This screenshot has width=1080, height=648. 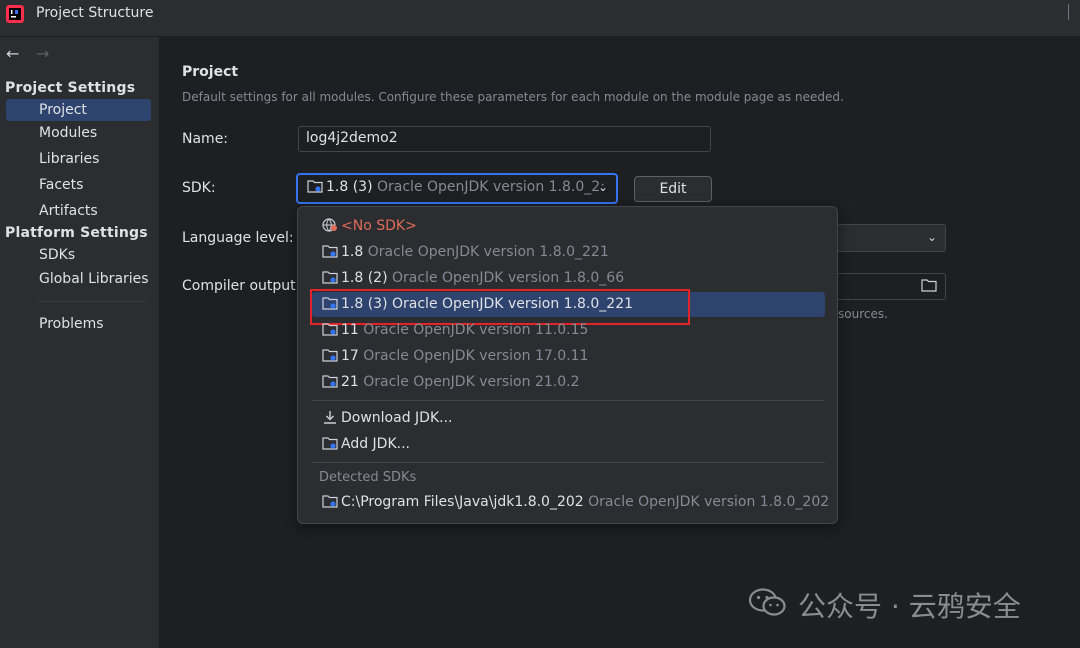 What do you see at coordinates (78, 324) in the screenshot?
I see `sidebar-item-problems: Problems` at bounding box center [78, 324].